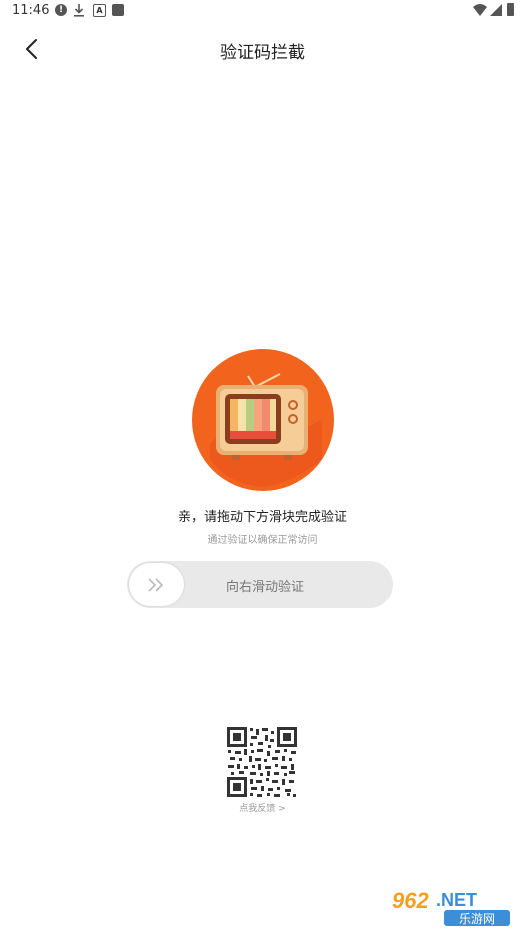 The image size is (525, 933). I want to click on page-title: 验证码拦截, so click(262, 53).